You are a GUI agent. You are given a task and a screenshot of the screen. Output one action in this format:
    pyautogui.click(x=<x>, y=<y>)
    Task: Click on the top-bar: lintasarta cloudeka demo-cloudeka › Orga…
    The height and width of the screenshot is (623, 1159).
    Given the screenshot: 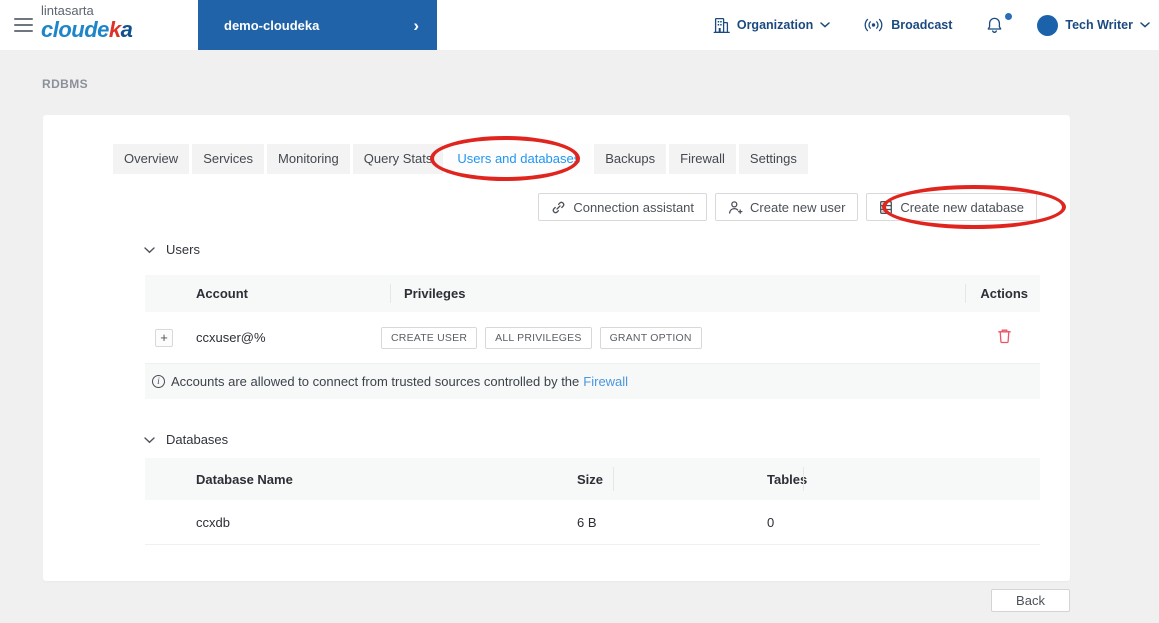 What is the action you would take?
    pyautogui.click(x=579, y=25)
    